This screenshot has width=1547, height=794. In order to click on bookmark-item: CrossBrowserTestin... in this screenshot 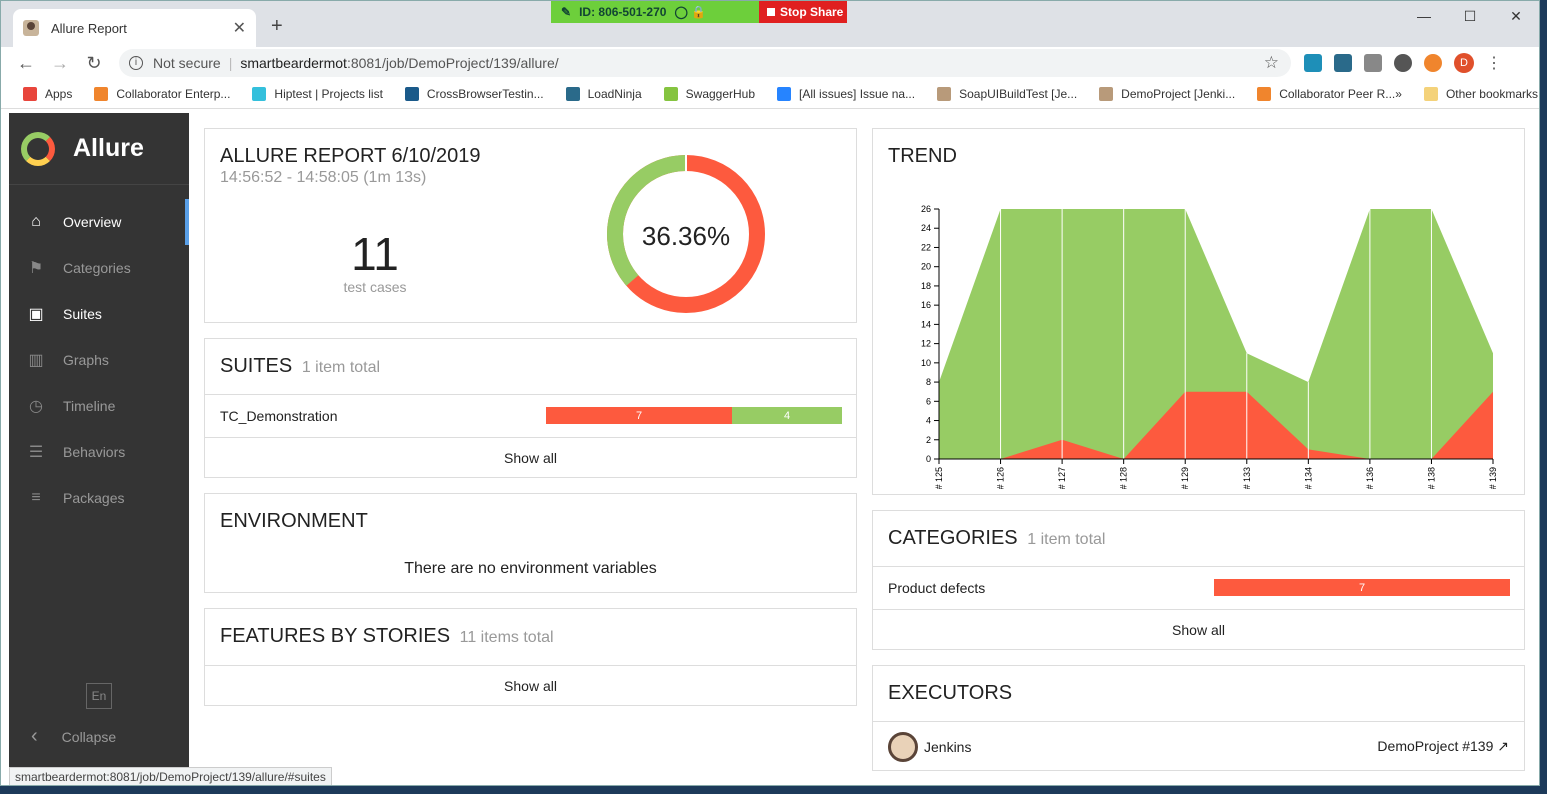, I will do `click(474, 93)`.